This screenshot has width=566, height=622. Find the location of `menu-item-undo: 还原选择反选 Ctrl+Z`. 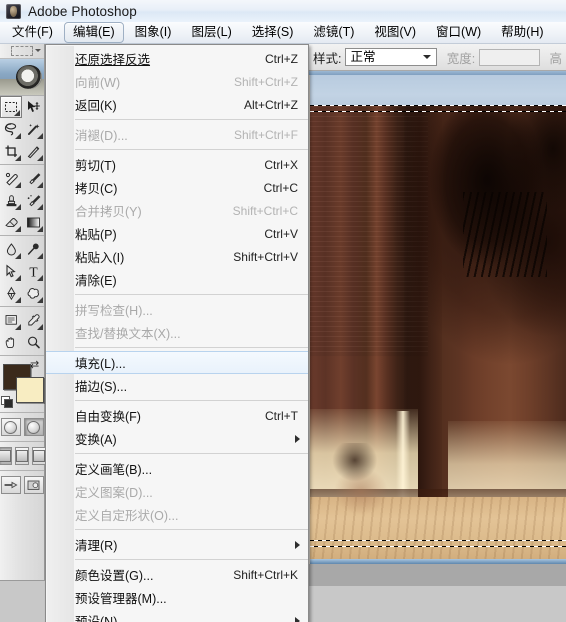

menu-item-undo: 还原选择反选 Ctrl+Z is located at coordinates (177, 58).